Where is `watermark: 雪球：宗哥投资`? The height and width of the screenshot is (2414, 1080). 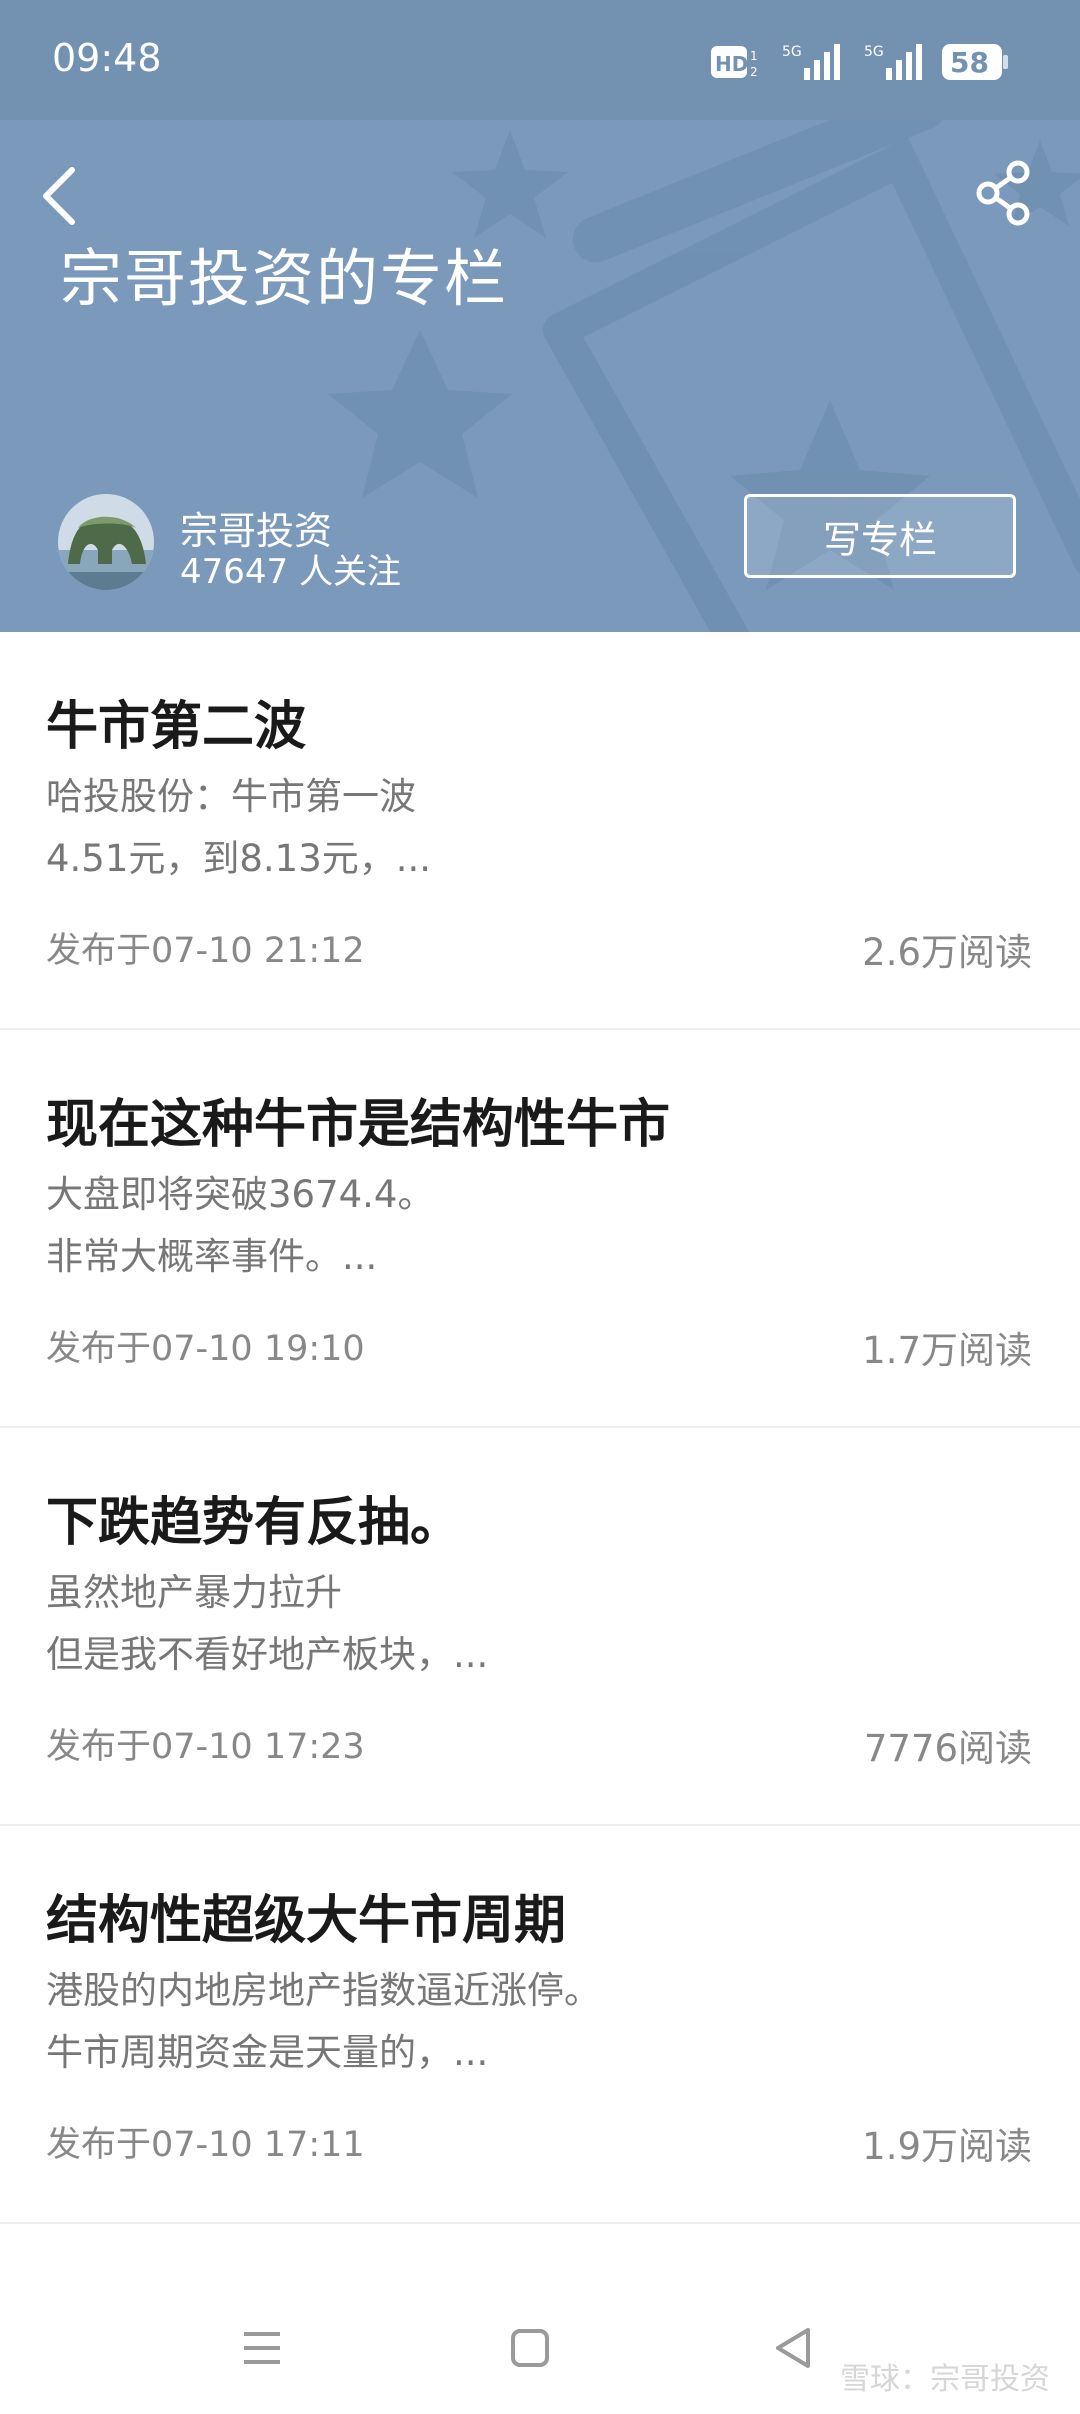
watermark: 雪球：宗哥投资 is located at coordinates (945, 2379).